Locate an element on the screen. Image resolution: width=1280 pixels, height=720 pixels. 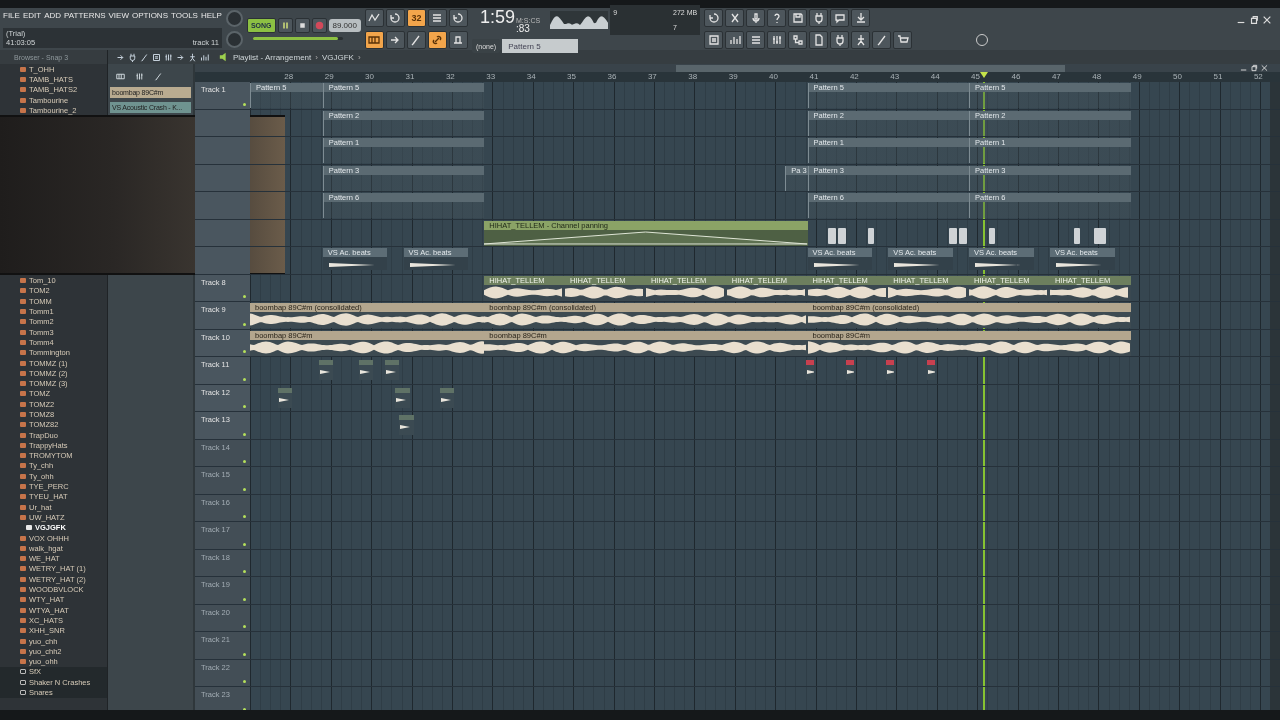
volume-slider-fill is located at coordinates (295, 38).